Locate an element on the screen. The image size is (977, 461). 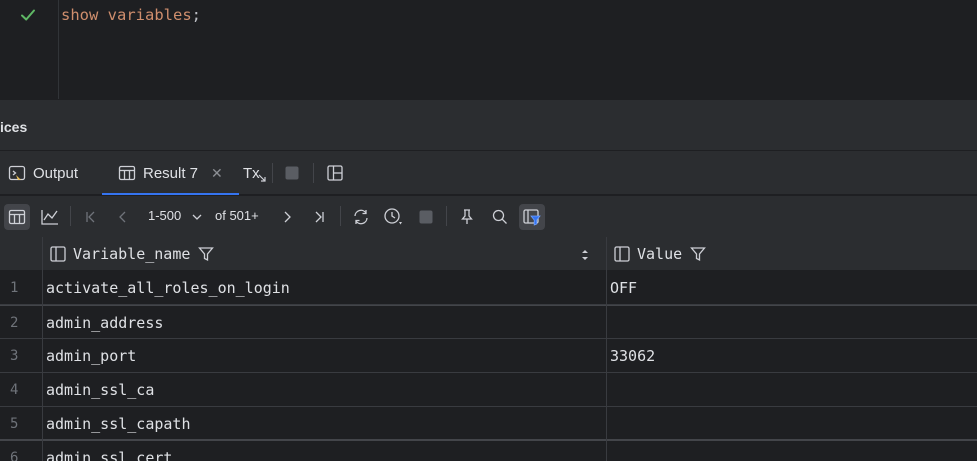
cell-variable-name: admin_ssl_capath is located at coordinates (118, 423).